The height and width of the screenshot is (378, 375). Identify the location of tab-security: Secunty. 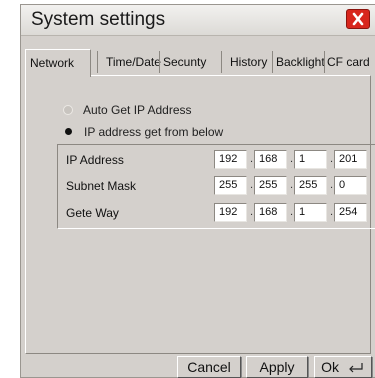
(188, 62).